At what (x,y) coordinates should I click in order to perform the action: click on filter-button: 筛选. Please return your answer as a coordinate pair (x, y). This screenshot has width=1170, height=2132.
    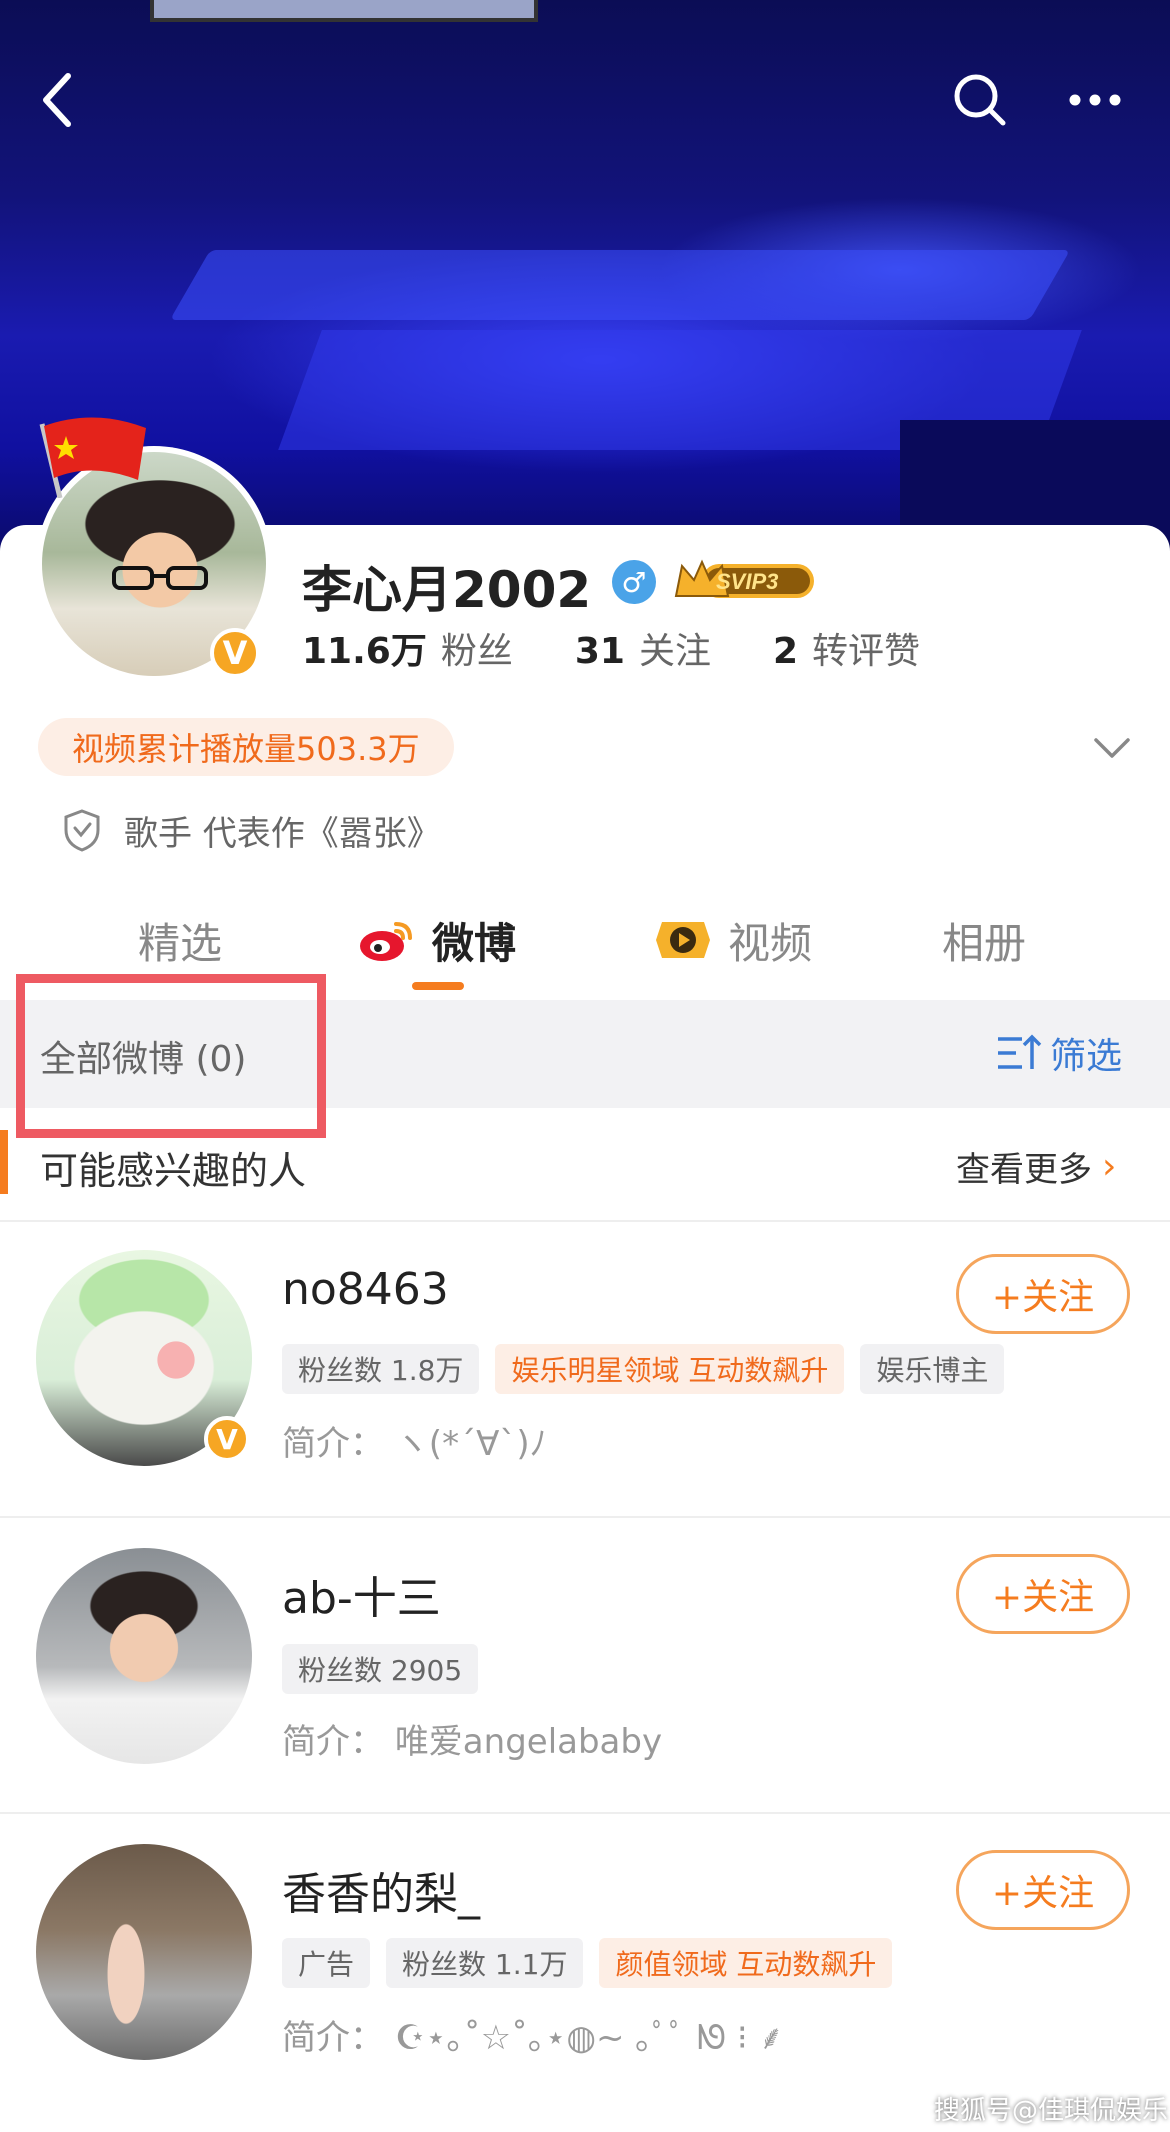
    Looking at the image, I should click on (1059, 1053).